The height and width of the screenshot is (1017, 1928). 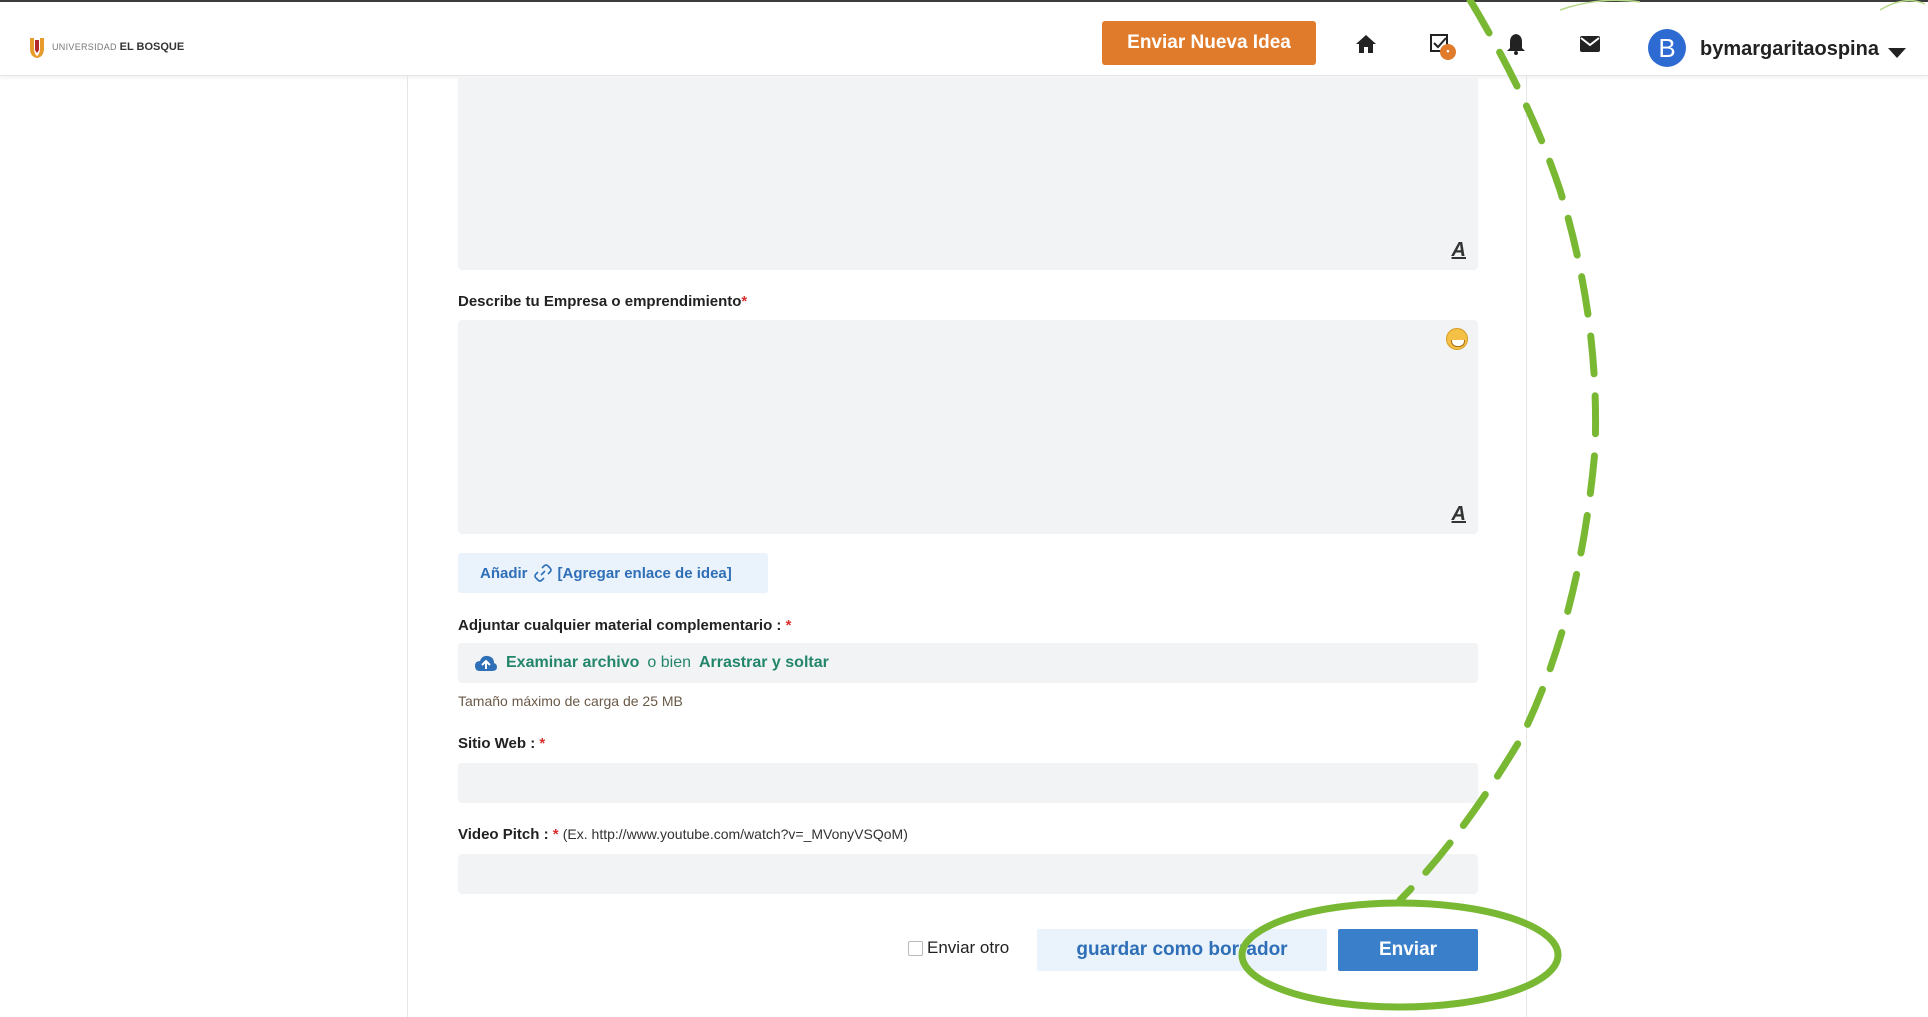 What do you see at coordinates (1667, 48) in the screenshot?
I see `avatar: B` at bounding box center [1667, 48].